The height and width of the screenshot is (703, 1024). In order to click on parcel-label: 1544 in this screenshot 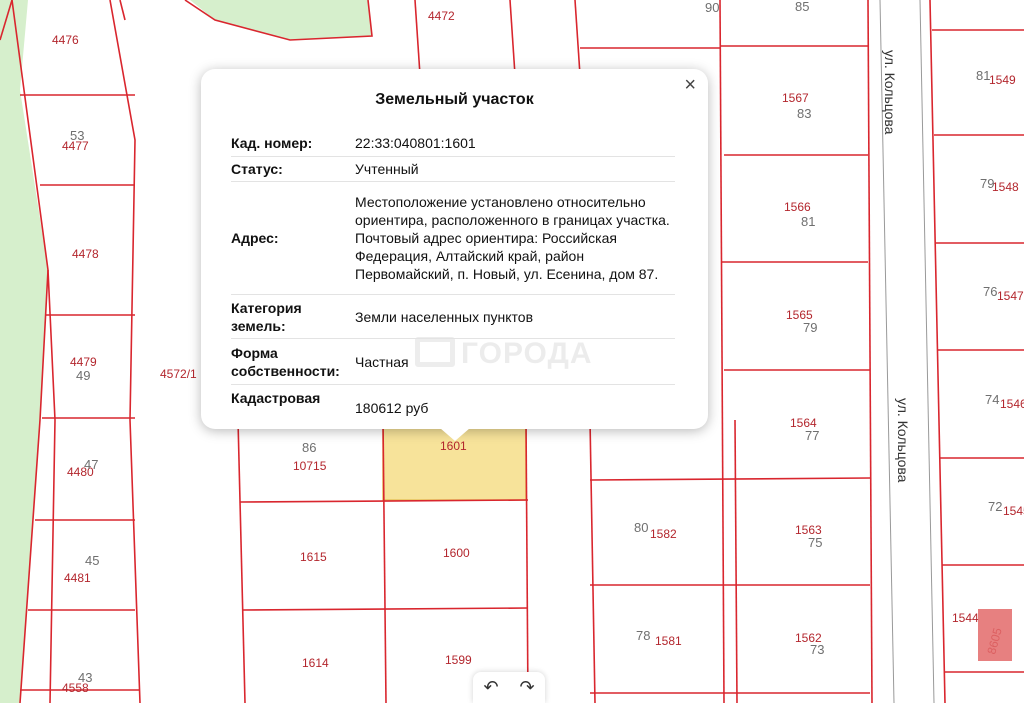, I will do `click(965, 618)`.